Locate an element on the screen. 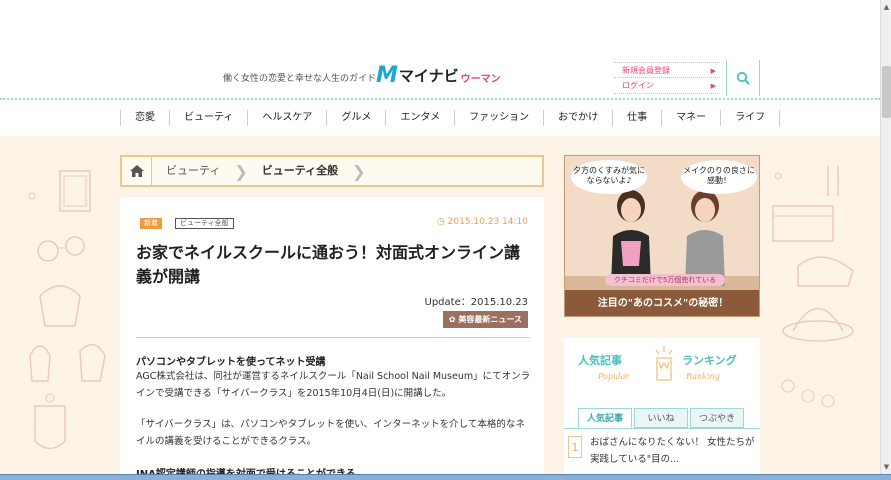 The width and height of the screenshot is (891, 480). nav-item-fashion: ファッション is located at coordinates (498, 118).